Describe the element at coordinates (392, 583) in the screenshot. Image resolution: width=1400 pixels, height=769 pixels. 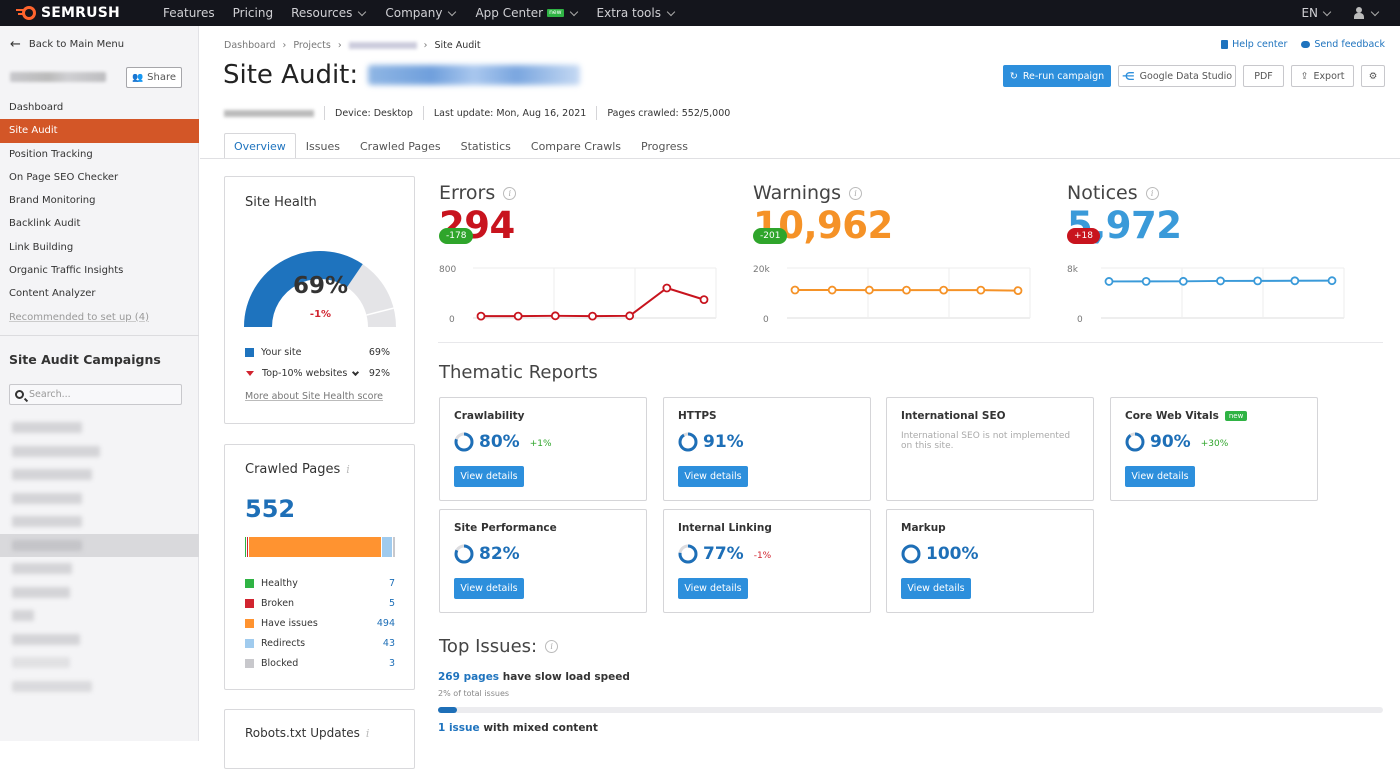
I see `legend-value: 7` at that location.